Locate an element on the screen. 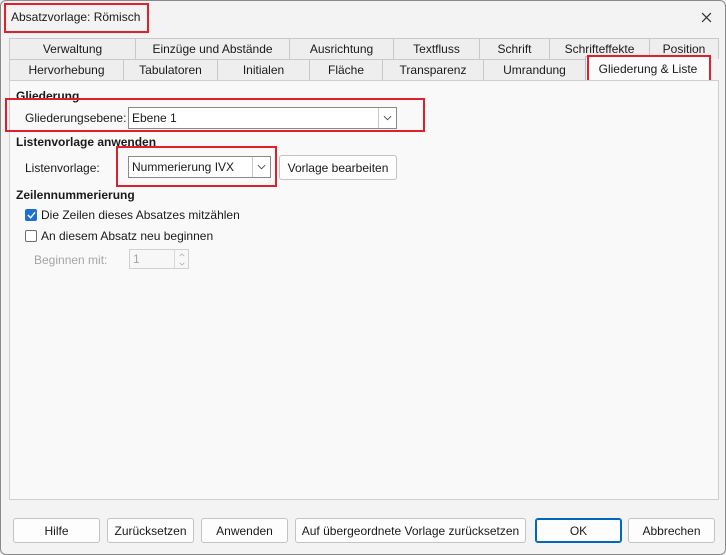 The height and width of the screenshot is (555, 726). count-lines-checkbox is located at coordinates (31, 215).